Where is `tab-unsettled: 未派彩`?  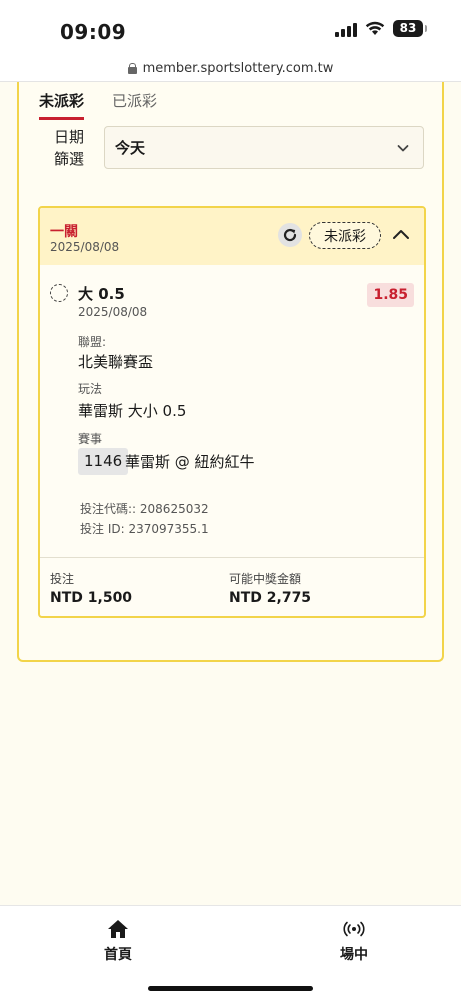
tab-unsettled: 未派彩 is located at coordinates (62, 105).